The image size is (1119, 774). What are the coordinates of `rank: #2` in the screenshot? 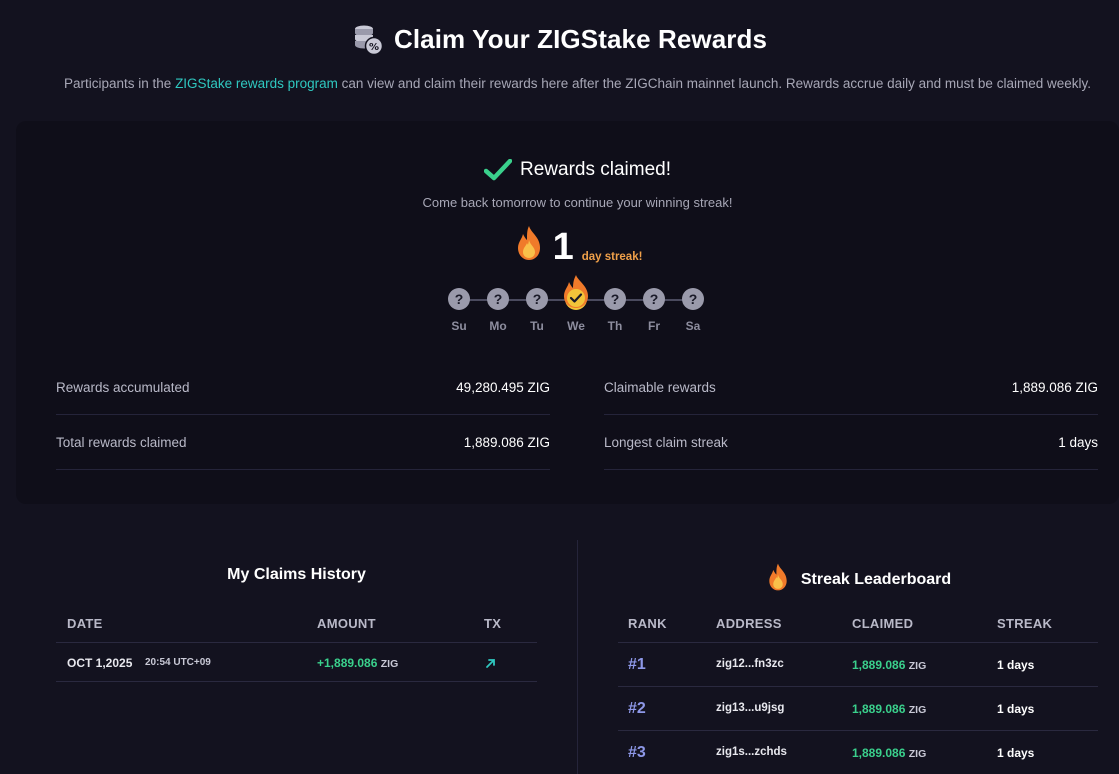 It's located at (637, 708).